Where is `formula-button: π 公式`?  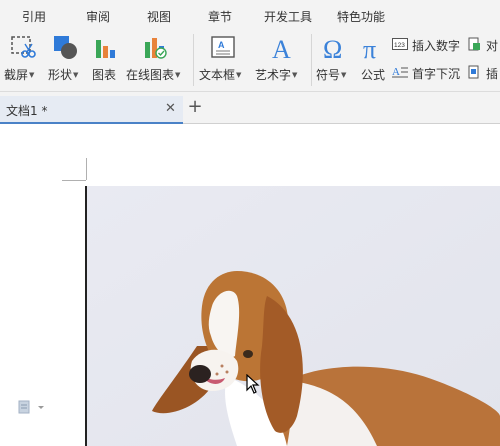
formula-button: π 公式 is located at coordinates (374, 61).